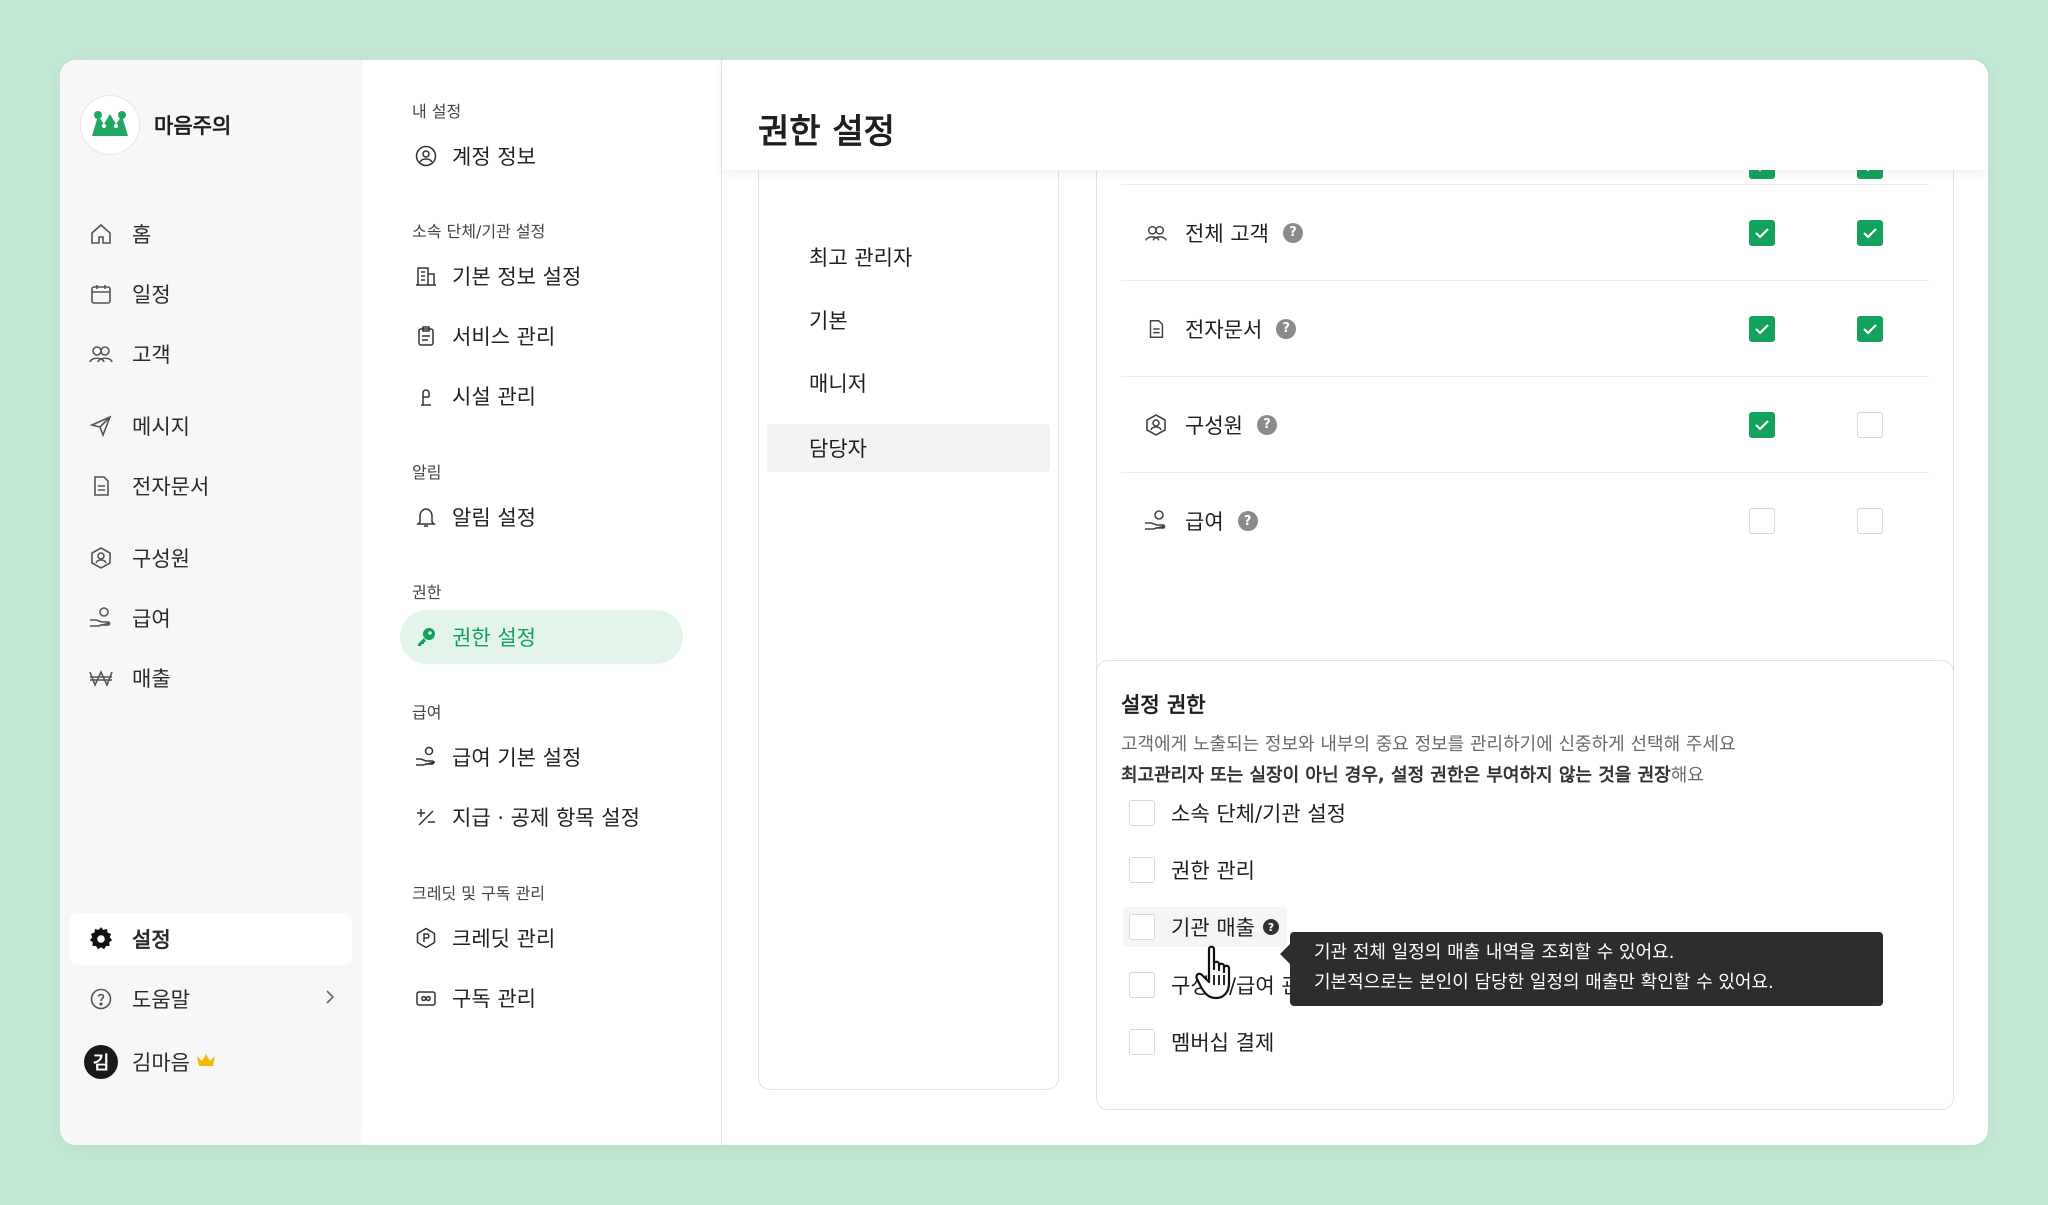 The image size is (2048, 1205). I want to click on member-icon, so click(1156, 425).